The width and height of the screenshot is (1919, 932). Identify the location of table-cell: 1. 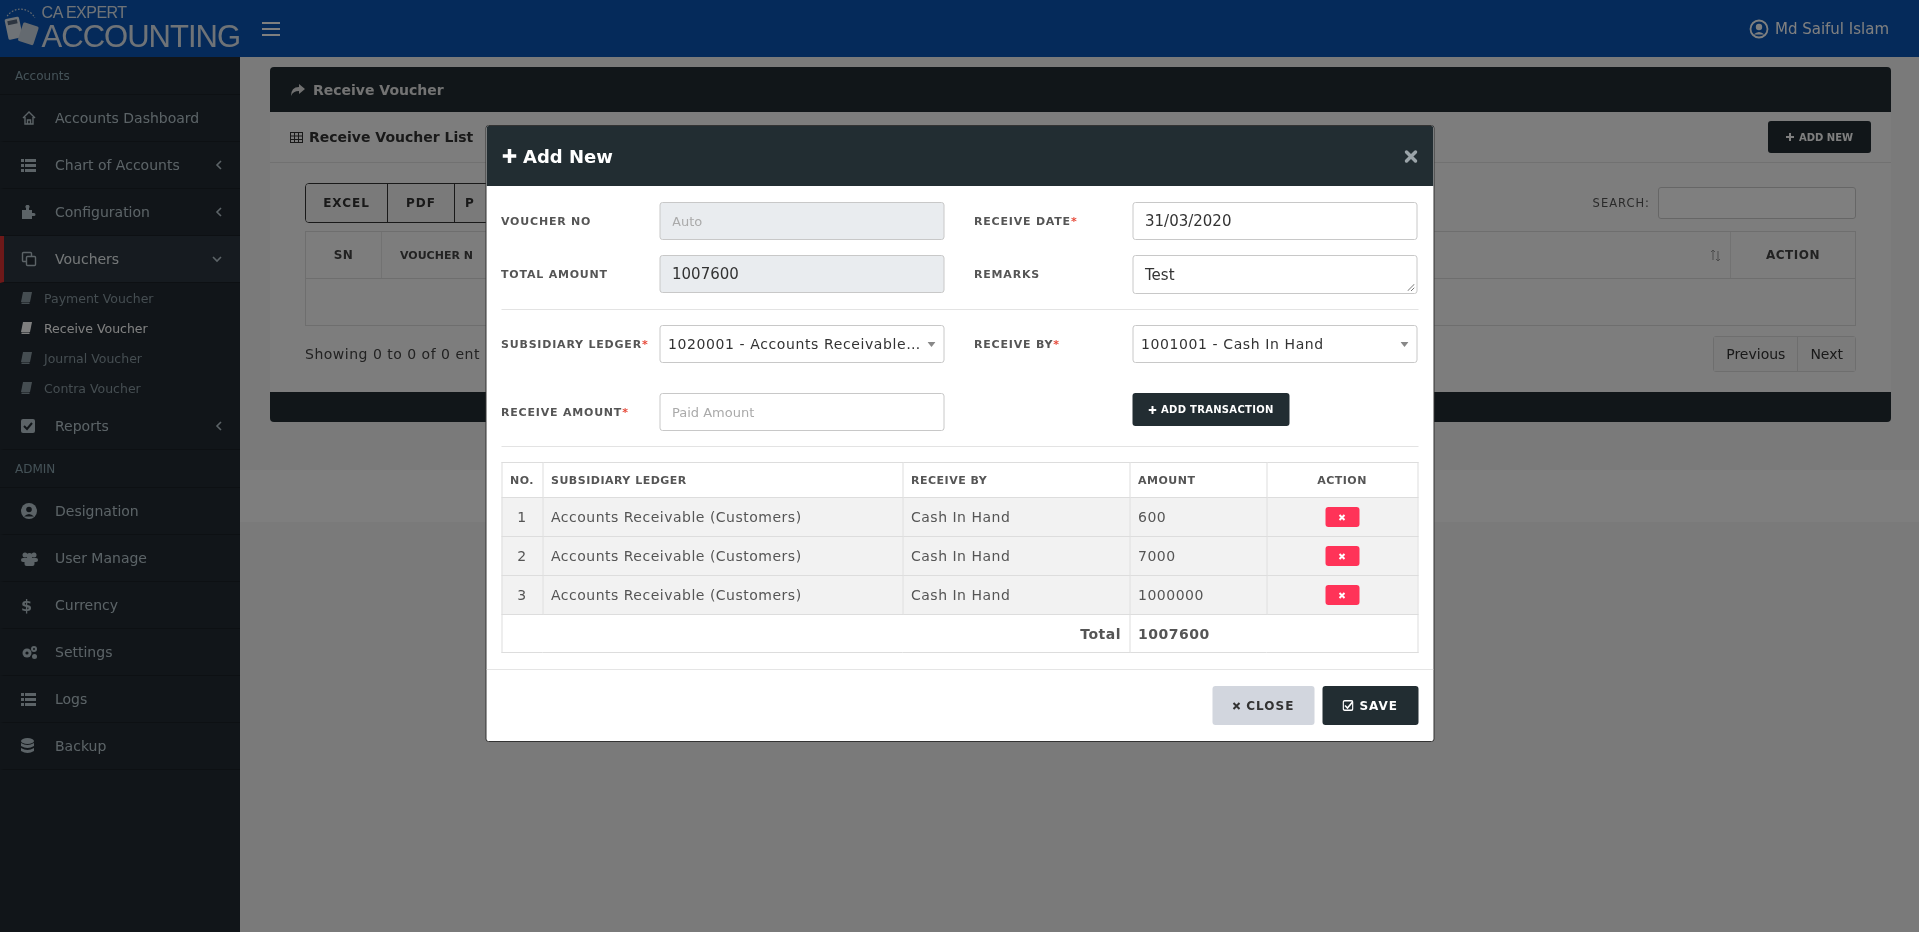
(522, 517).